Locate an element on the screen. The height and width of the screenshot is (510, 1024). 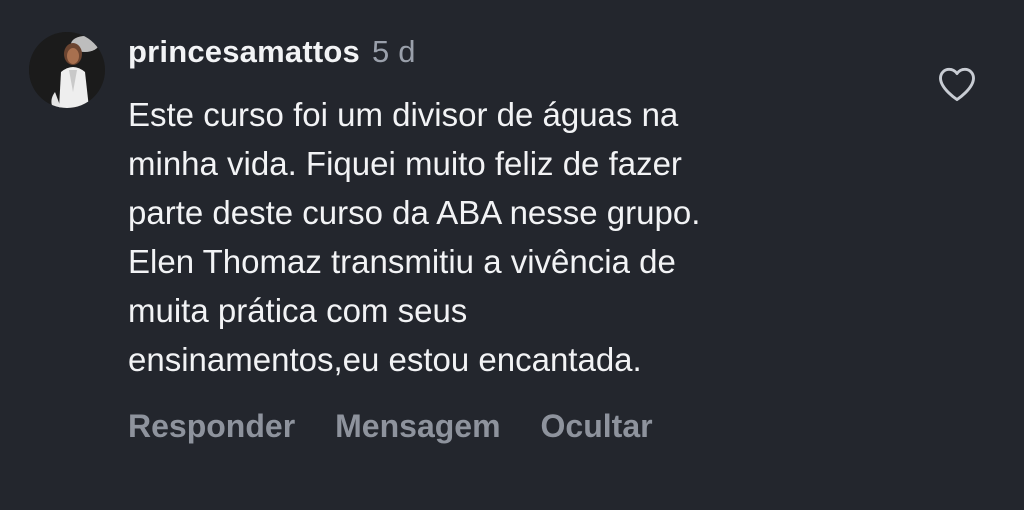
like-button is located at coordinates (957, 84).